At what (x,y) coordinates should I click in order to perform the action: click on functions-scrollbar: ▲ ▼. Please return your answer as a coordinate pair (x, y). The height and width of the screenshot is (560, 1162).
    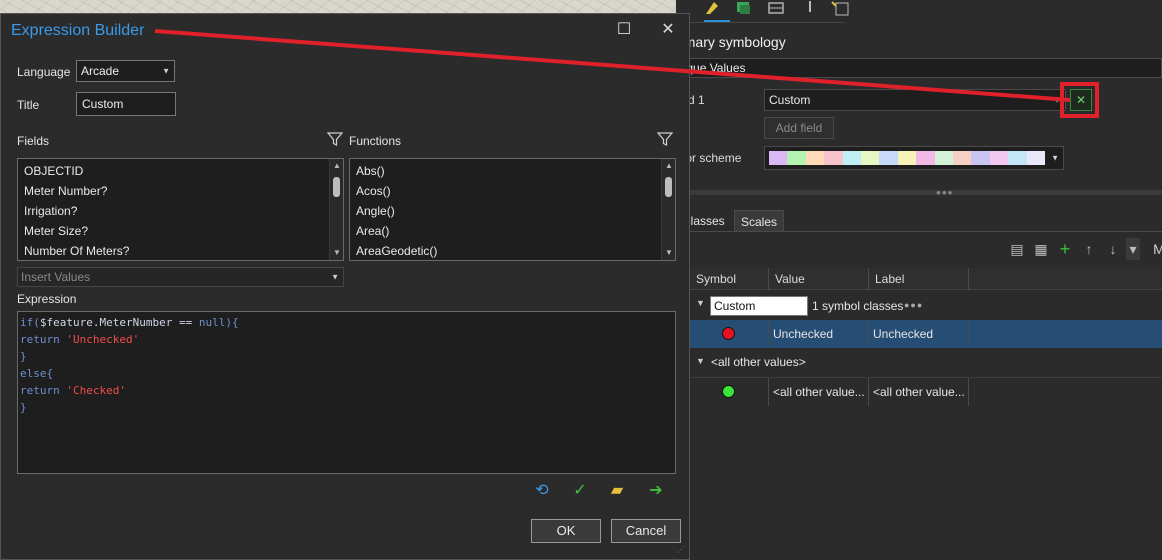
    Looking at the image, I should click on (668, 209).